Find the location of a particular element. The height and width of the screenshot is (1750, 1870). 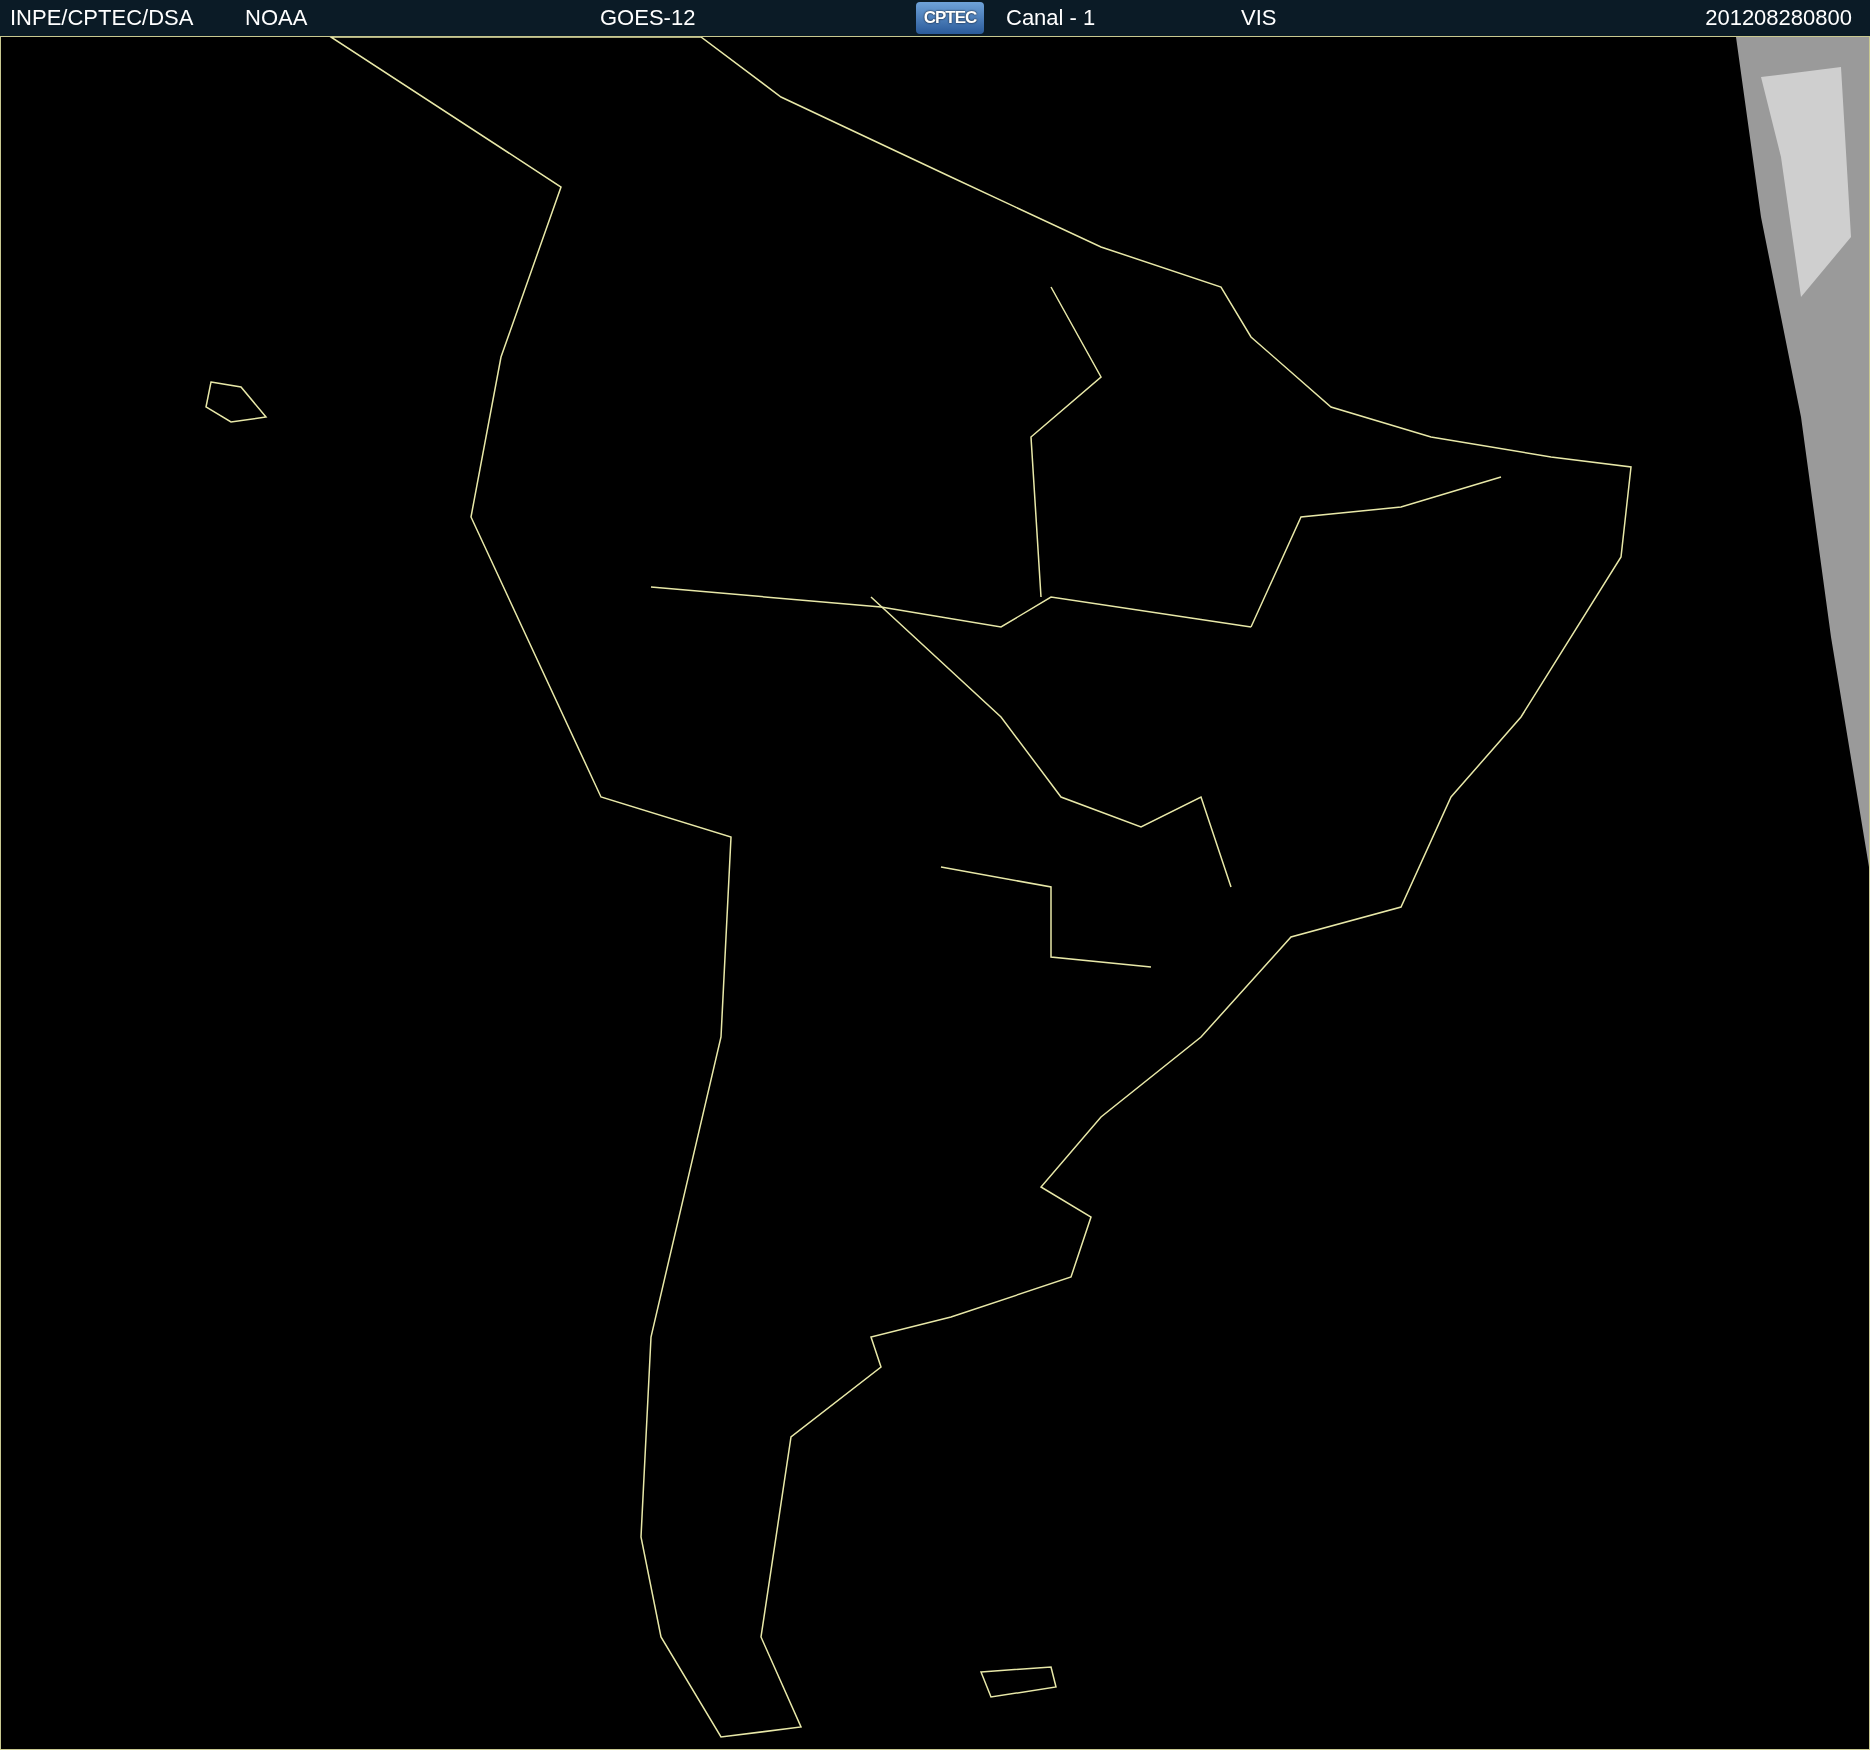

header-label: INPE/CPTEC/DSA is located at coordinates (102, 18).